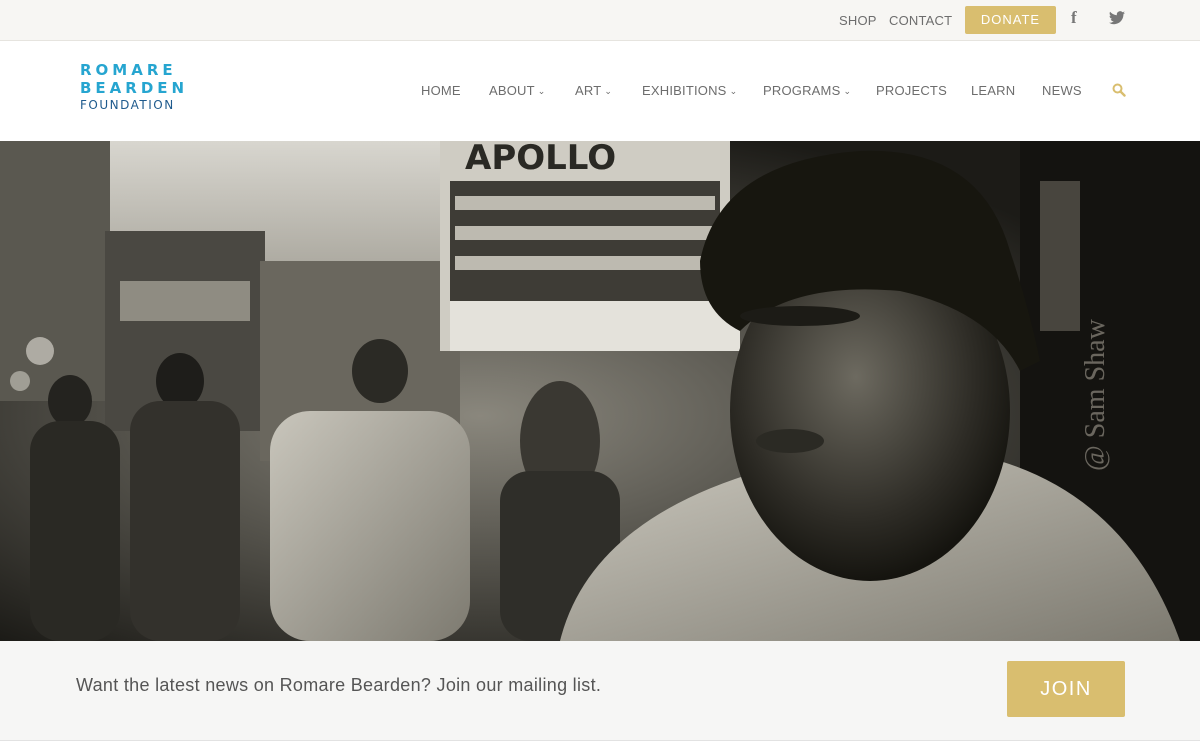 This screenshot has width=1200, height=741. Describe the element at coordinates (802, 90) in the screenshot. I see `nav-label: PROGRAMS` at that location.